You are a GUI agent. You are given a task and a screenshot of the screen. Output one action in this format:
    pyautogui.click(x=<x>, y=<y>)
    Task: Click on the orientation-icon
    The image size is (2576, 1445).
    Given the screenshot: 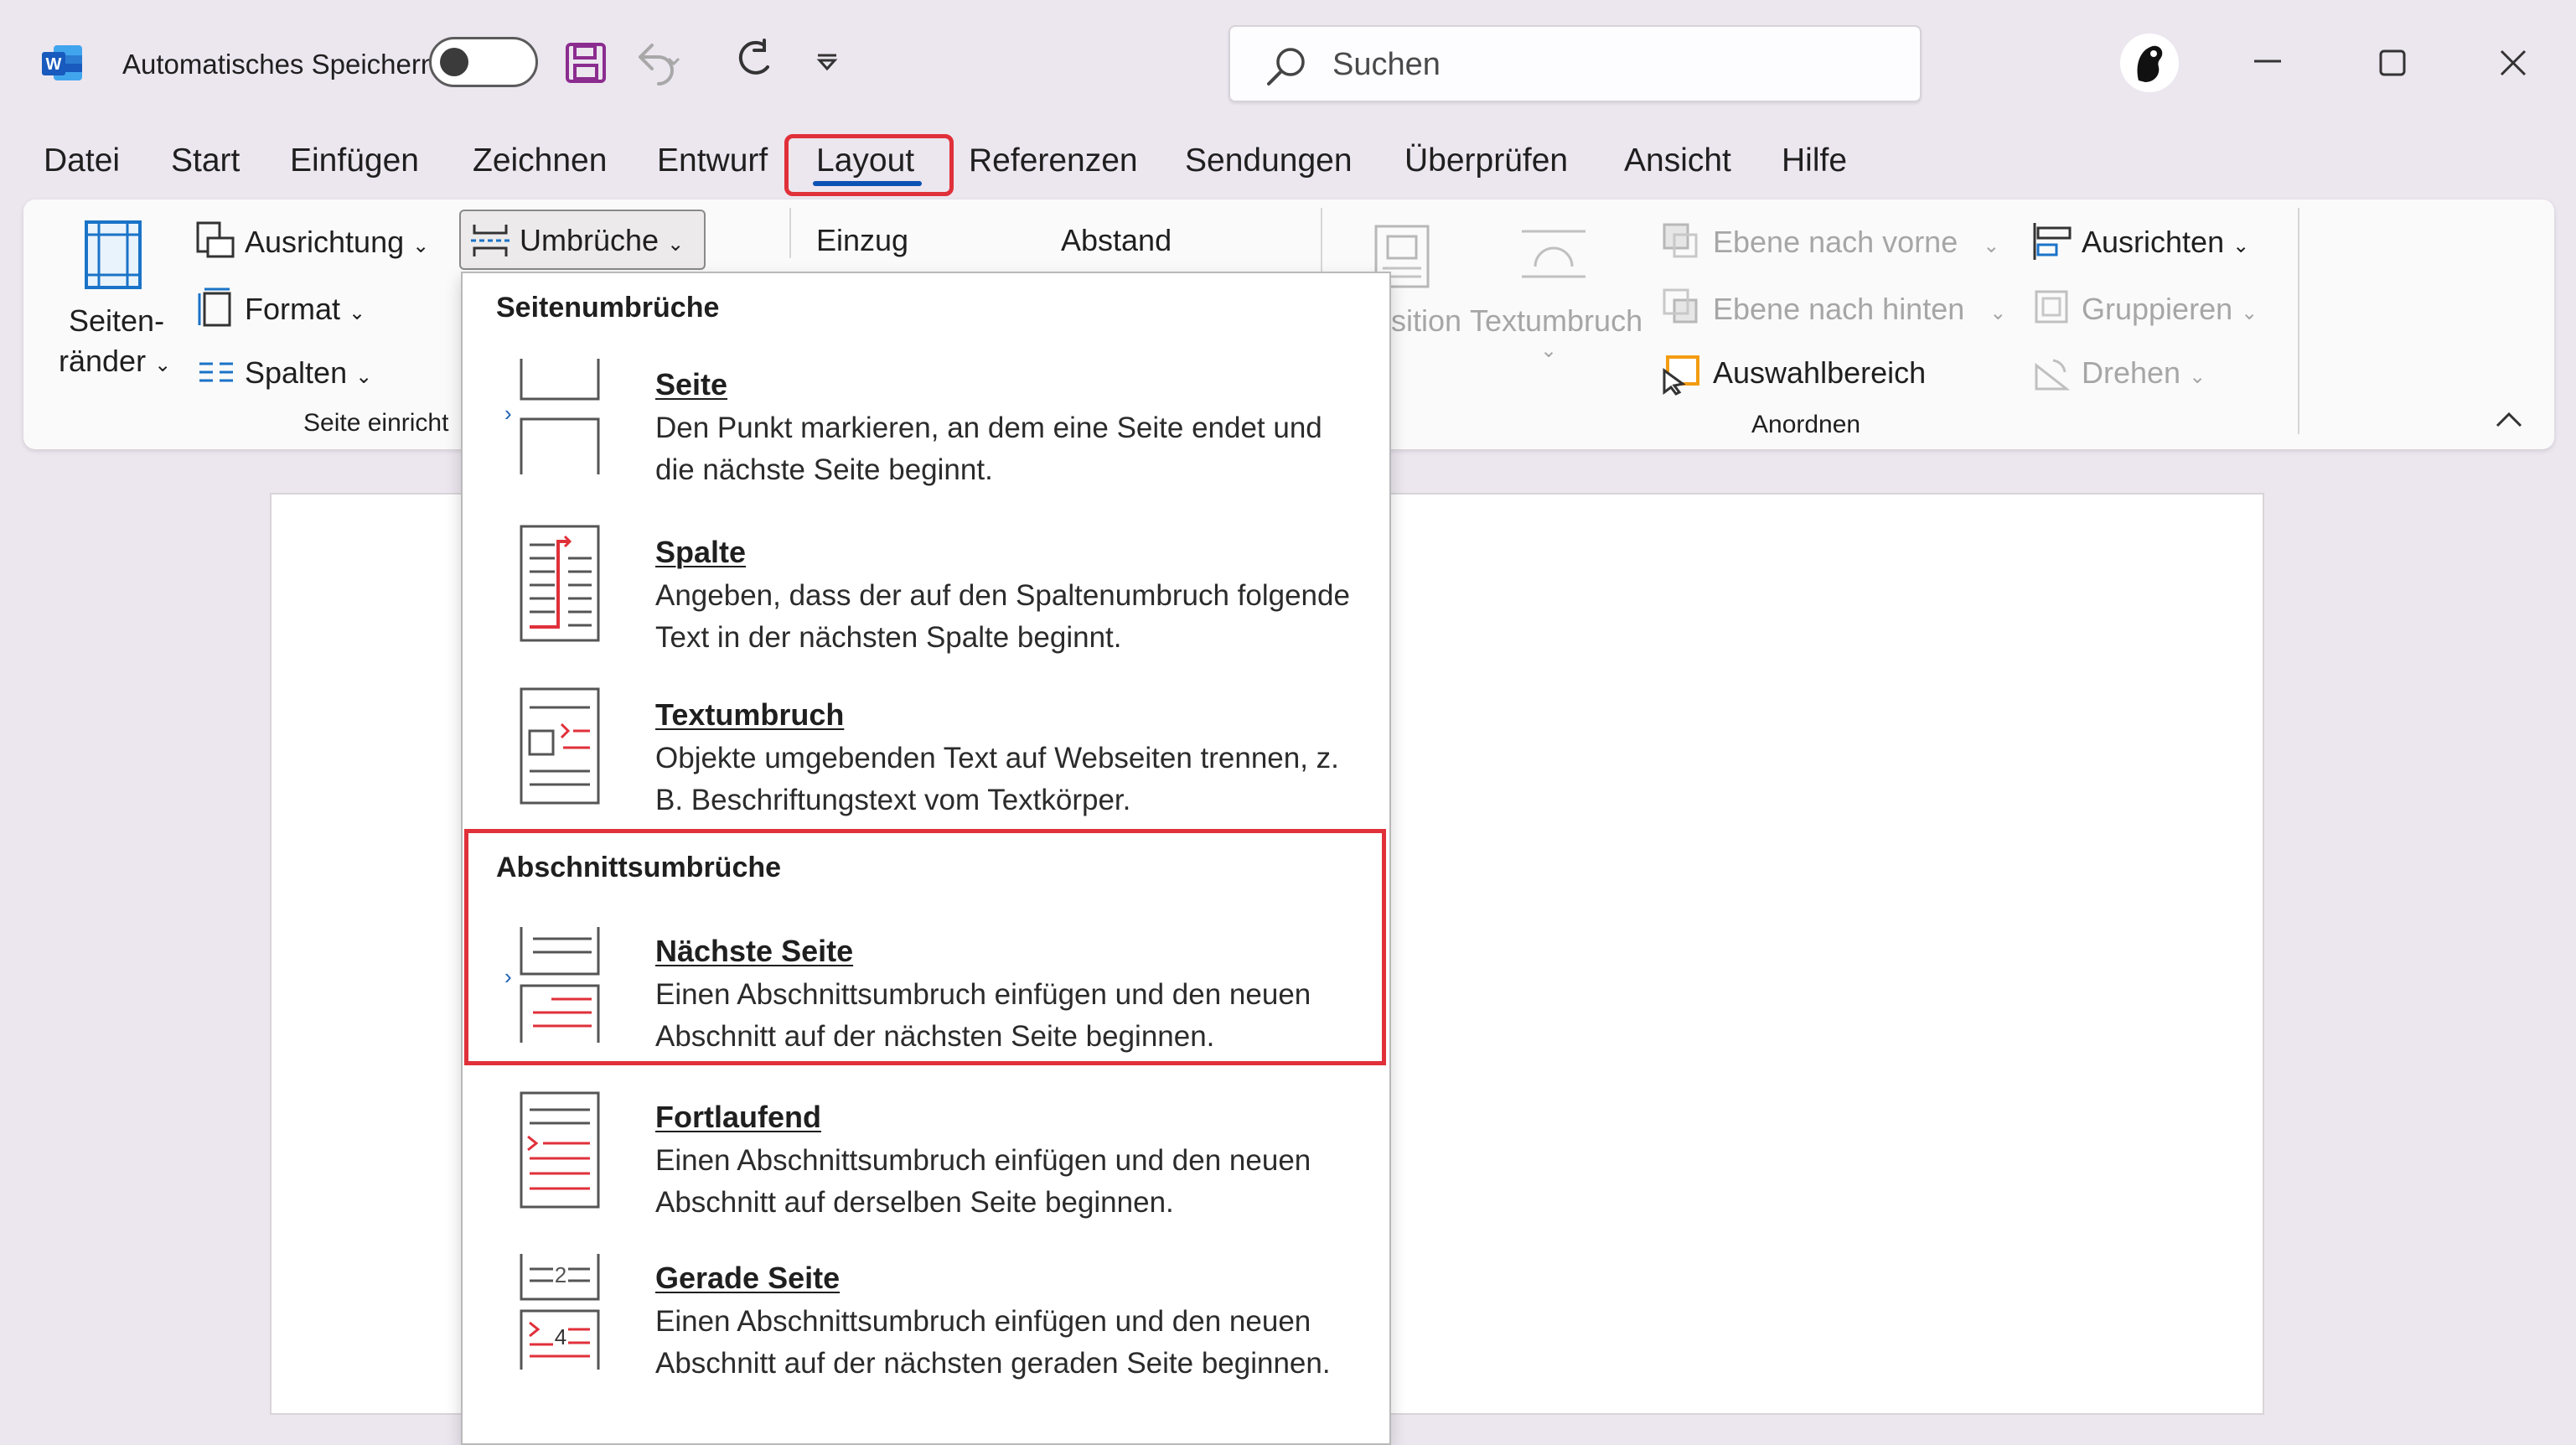 What is the action you would take?
    pyautogui.click(x=215, y=241)
    